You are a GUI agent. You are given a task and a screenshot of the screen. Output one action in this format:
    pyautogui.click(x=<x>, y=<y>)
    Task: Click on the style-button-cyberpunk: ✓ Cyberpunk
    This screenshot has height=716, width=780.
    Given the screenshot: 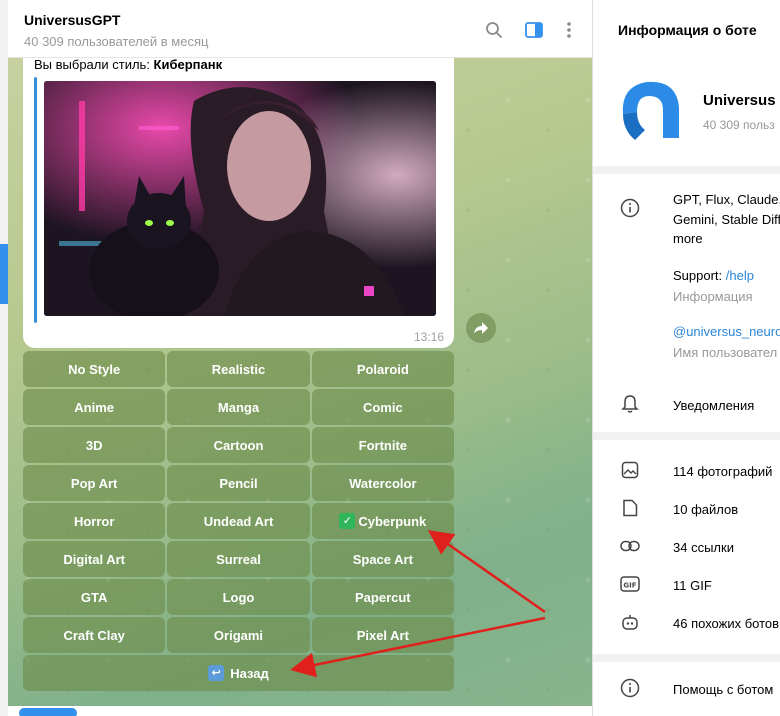 What is the action you would take?
    pyautogui.click(x=382, y=521)
    